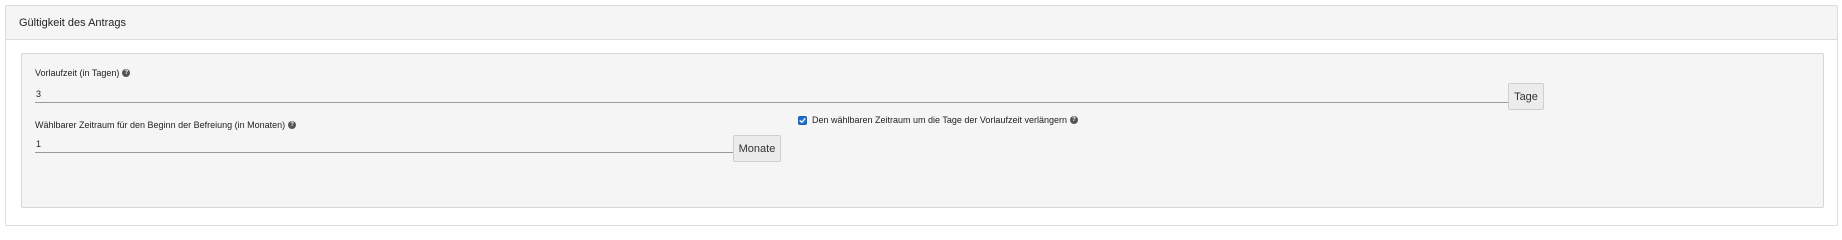 This screenshot has height=240, width=1842. I want to click on check-icon, so click(802, 120).